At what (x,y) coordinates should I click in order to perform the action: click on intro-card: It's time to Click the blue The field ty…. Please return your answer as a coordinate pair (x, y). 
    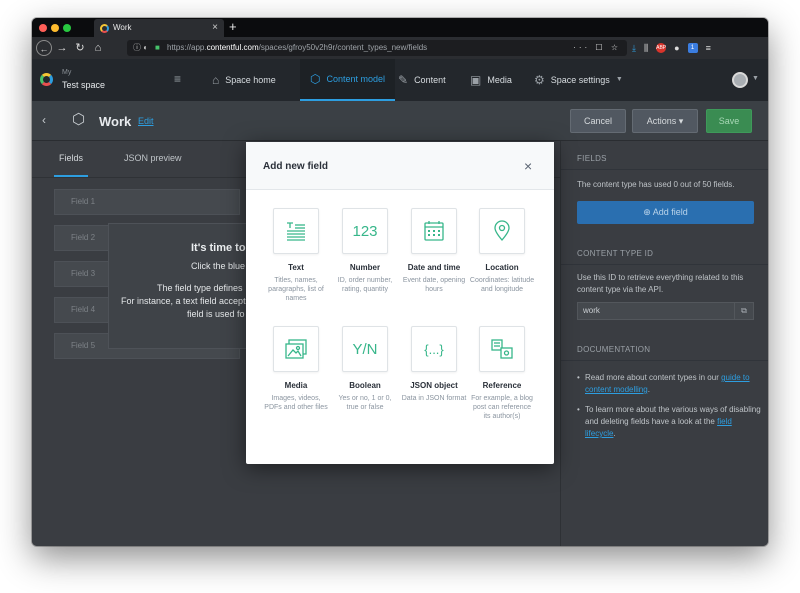
    Looking at the image, I should click on (180, 286).